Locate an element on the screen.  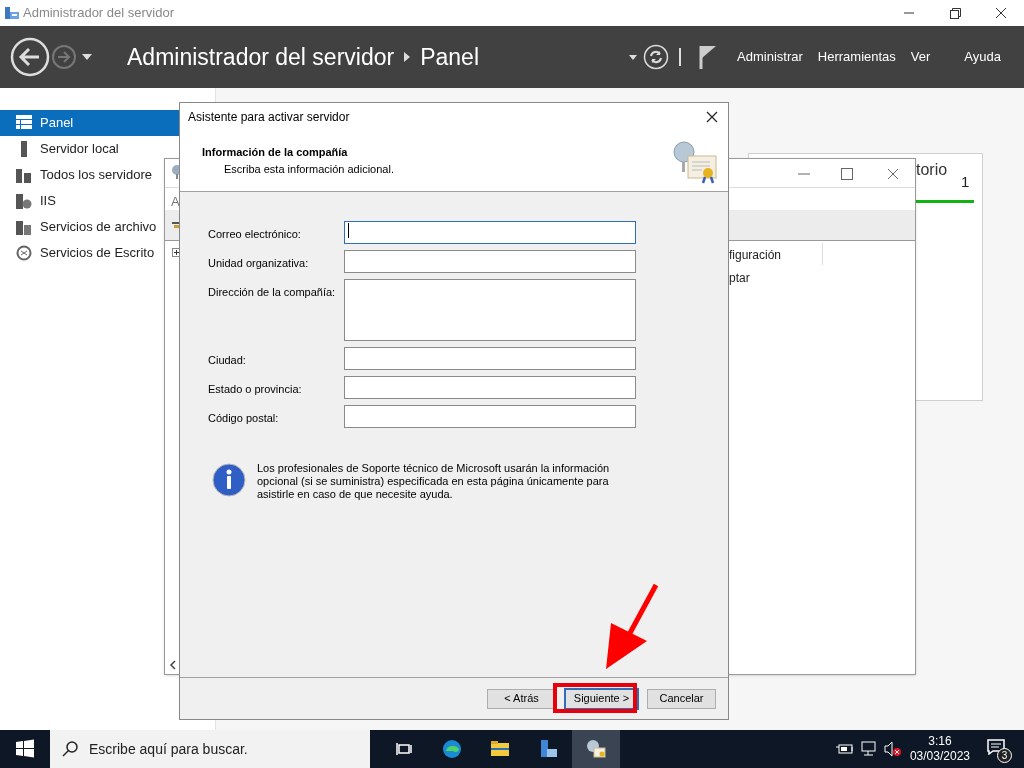
window-title: Administrador del servidor is located at coordinates (98, 13).